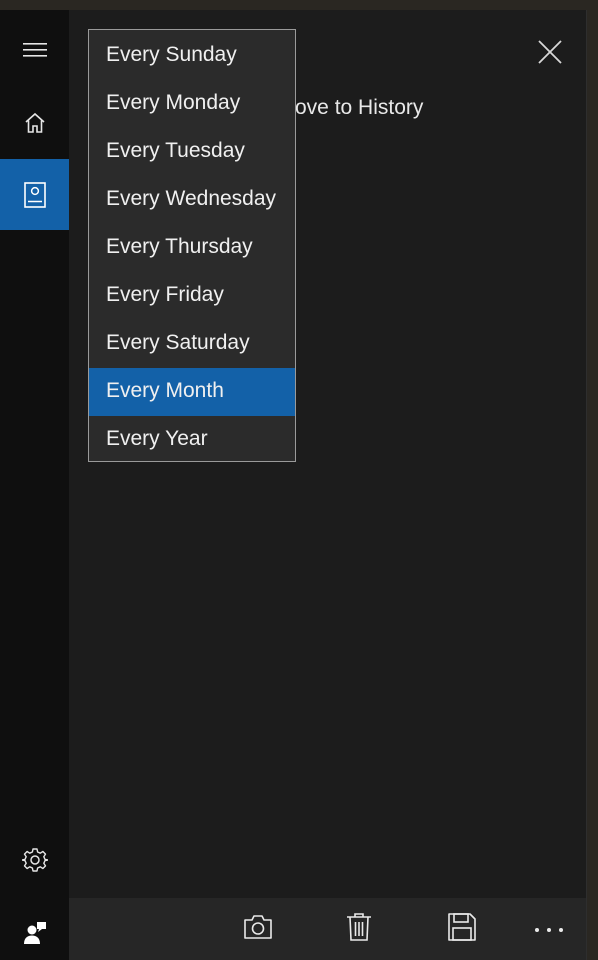 This screenshot has width=598, height=960. I want to click on dropdown-option: Every Tuesday, so click(192, 152).